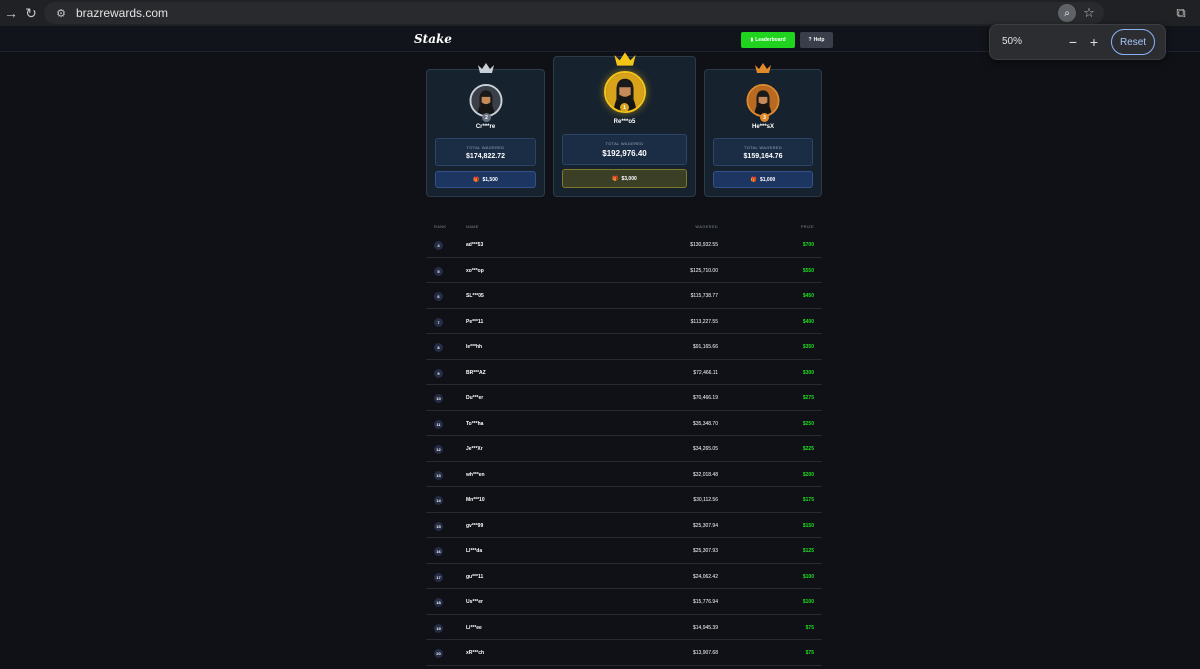 The height and width of the screenshot is (669, 1200). I want to click on rank-badge: 18, so click(438, 602).